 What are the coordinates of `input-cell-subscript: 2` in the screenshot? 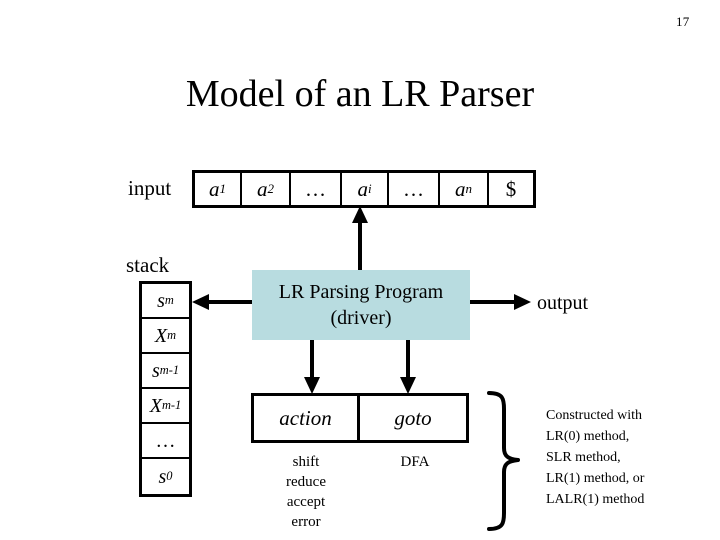 It's located at (270, 189).